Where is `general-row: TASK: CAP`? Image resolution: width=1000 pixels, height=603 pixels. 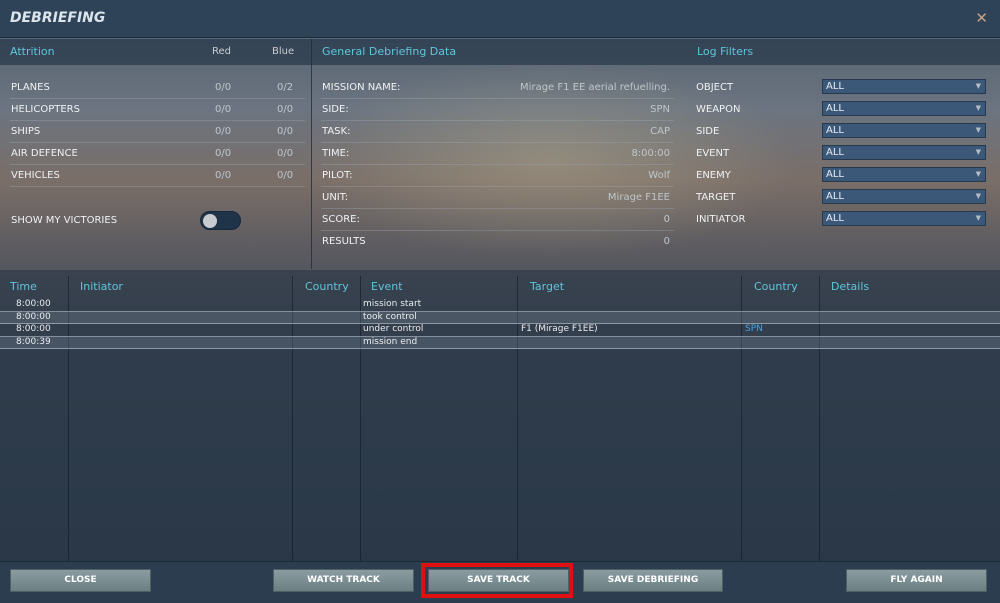 general-row: TASK: CAP is located at coordinates (497, 132).